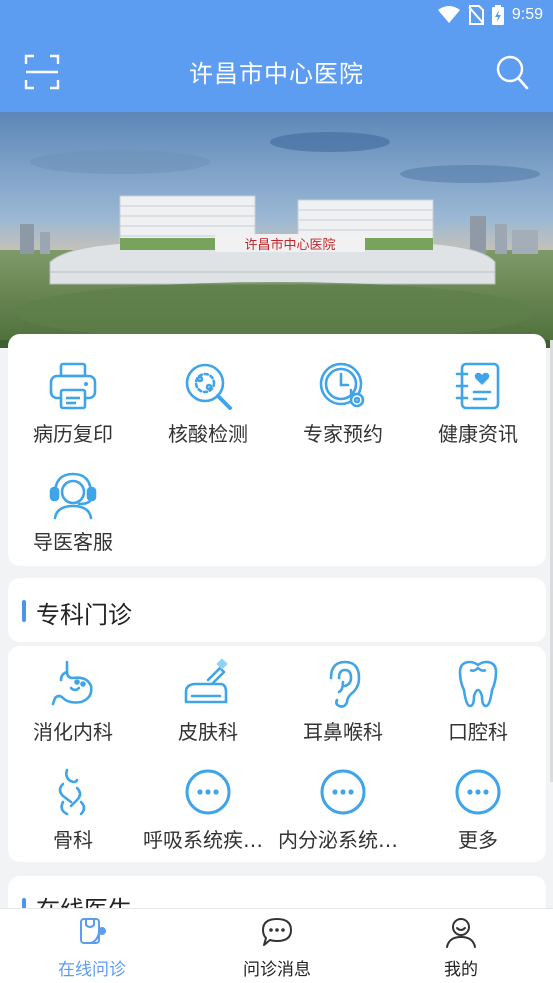 The height and width of the screenshot is (983, 553). I want to click on service-label: 病历复印, so click(73, 434).